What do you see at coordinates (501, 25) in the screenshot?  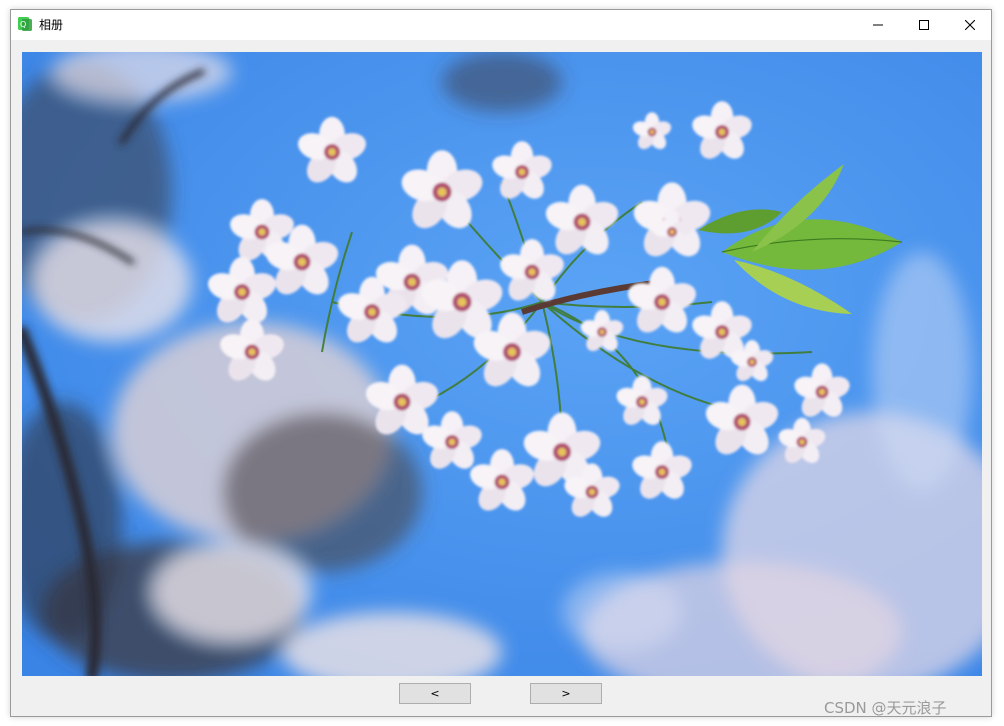 I see `title-bar: Q 相册` at bounding box center [501, 25].